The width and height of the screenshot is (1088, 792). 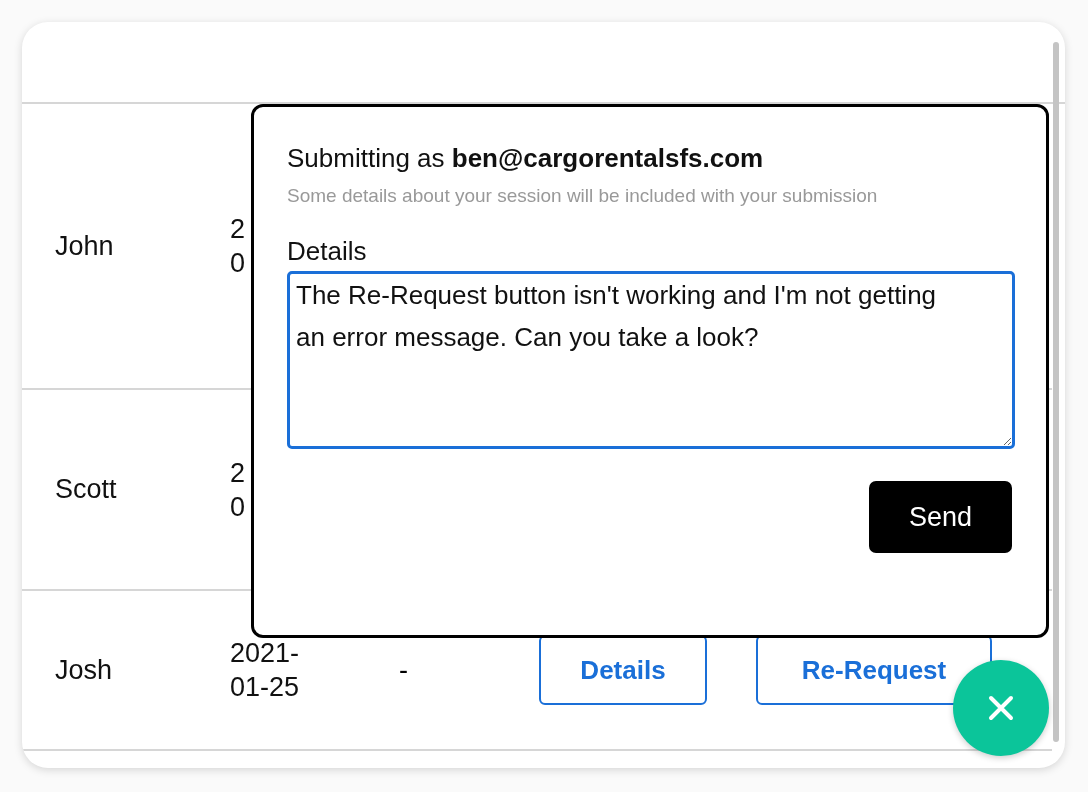 I want to click on table-cell-text: 01-25, so click(x=265, y=687).